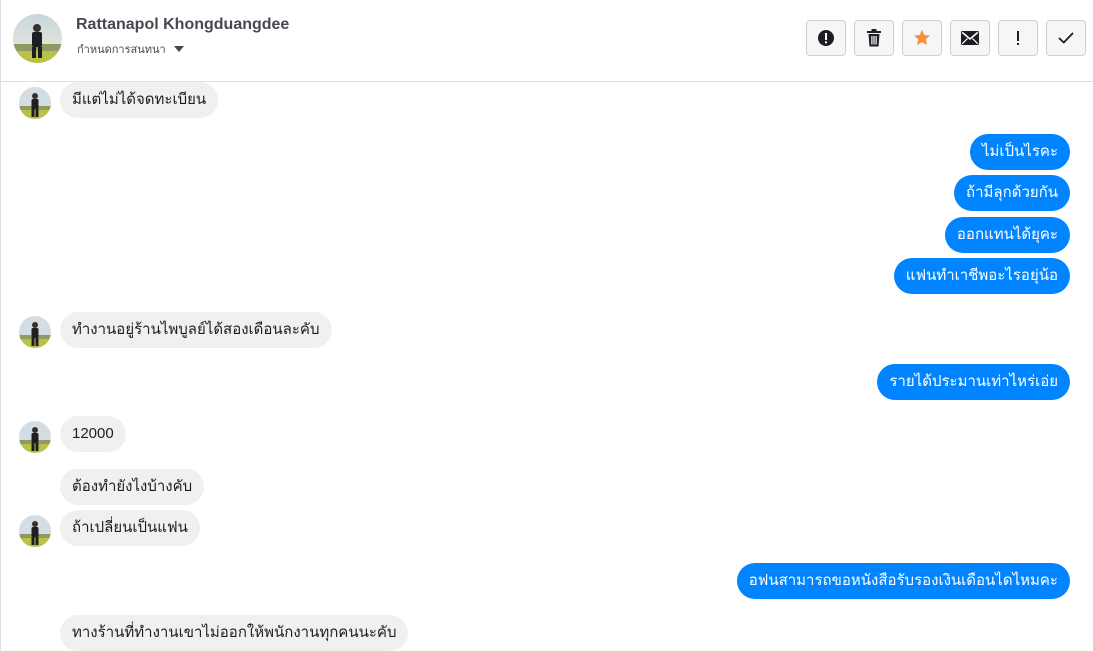 The image size is (1093, 651). What do you see at coordinates (973, 382) in the screenshot?
I see `message-bubble-outgoing: รายได้ประมานเท่าไหร่เอ่ย` at bounding box center [973, 382].